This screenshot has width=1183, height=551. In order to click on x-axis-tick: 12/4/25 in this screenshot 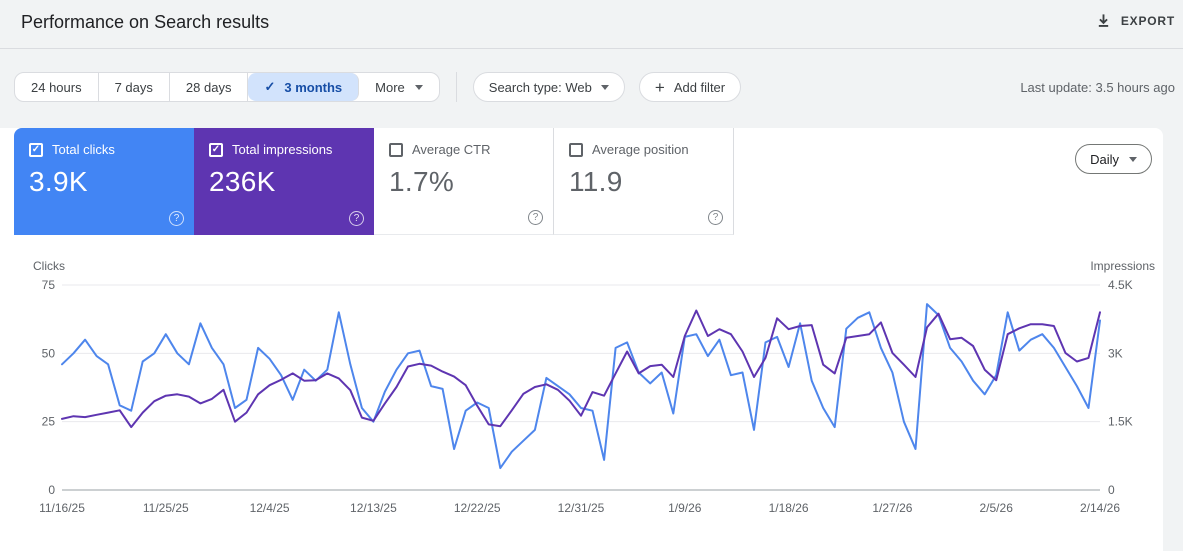, I will do `click(270, 508)`.